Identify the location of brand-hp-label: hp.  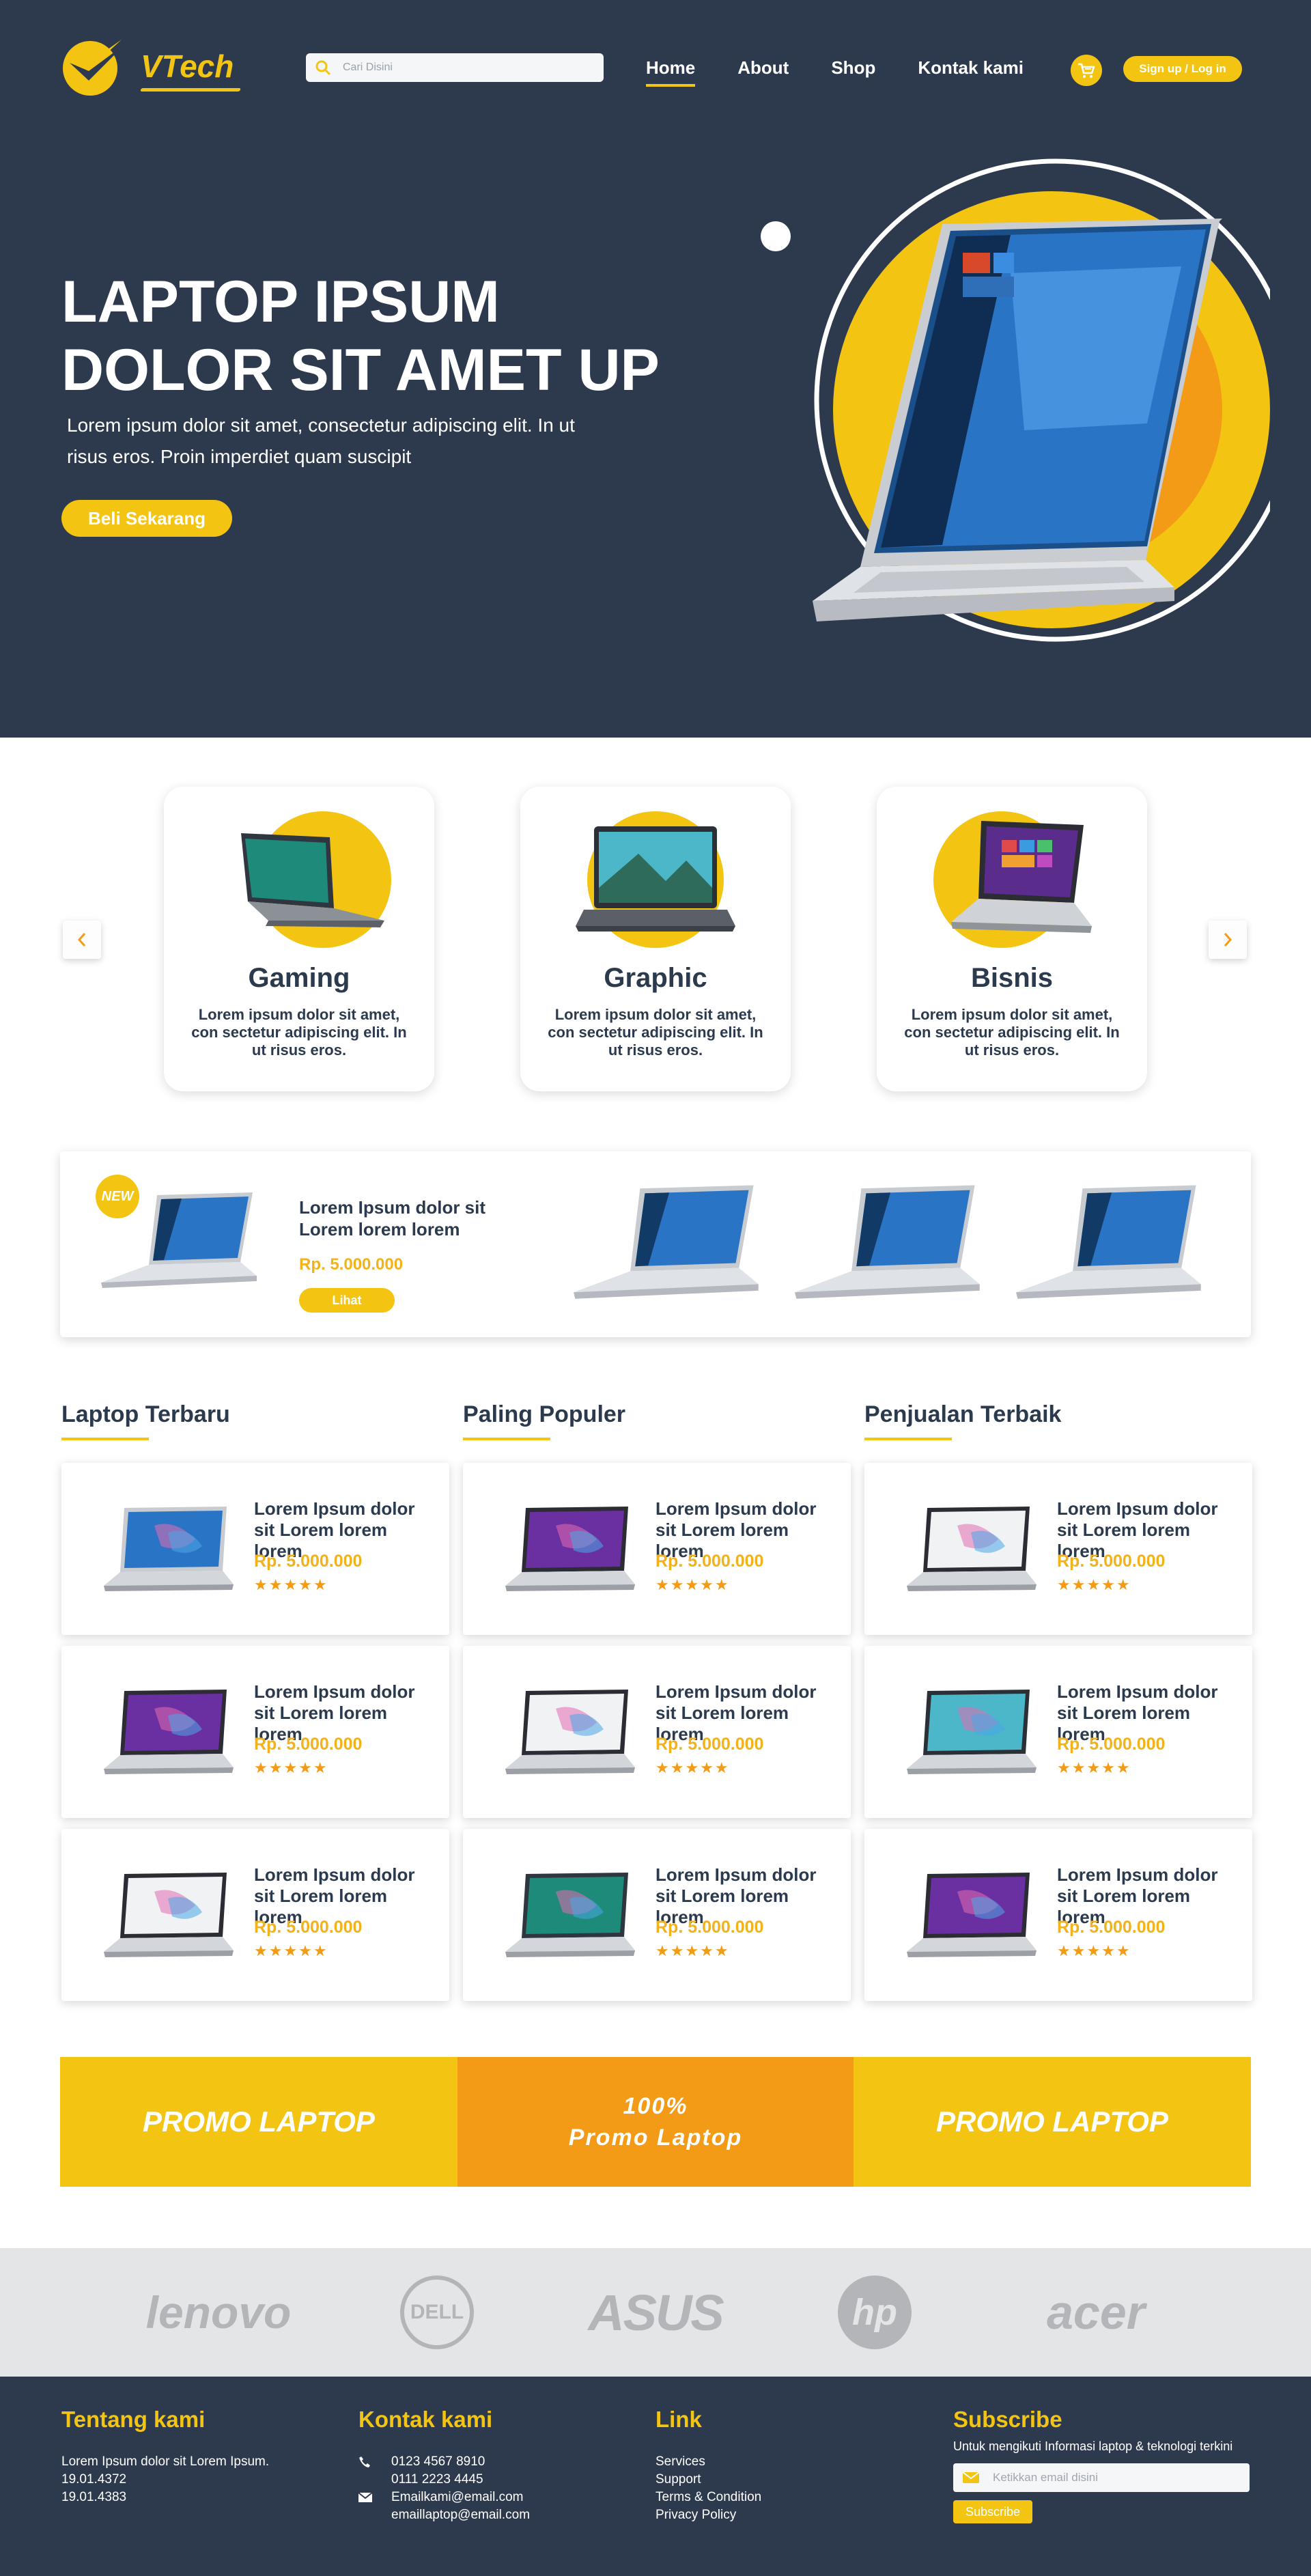
(875, 2312).